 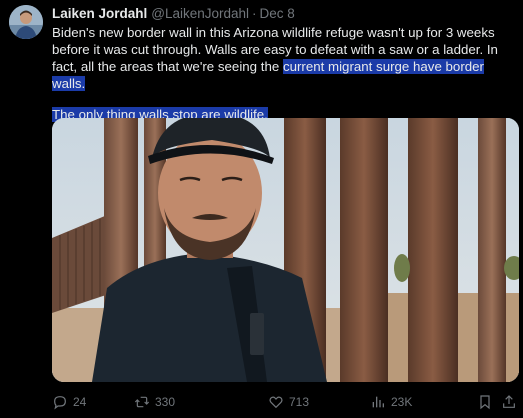 I want to click on like-button: 713, so click(x=288, y=402).